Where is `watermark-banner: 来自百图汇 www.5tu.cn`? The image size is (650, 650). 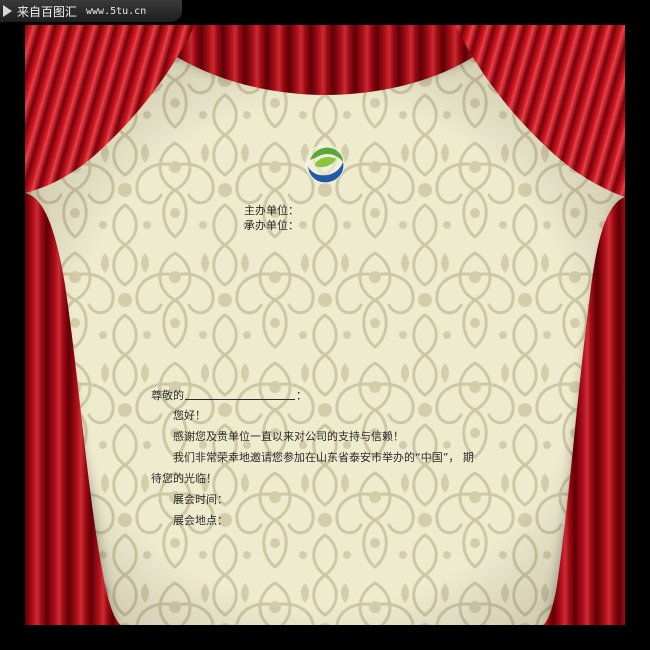
watermark-banner: 来自百图汇 www.5tu.cn is located at coordinates (91, 11).